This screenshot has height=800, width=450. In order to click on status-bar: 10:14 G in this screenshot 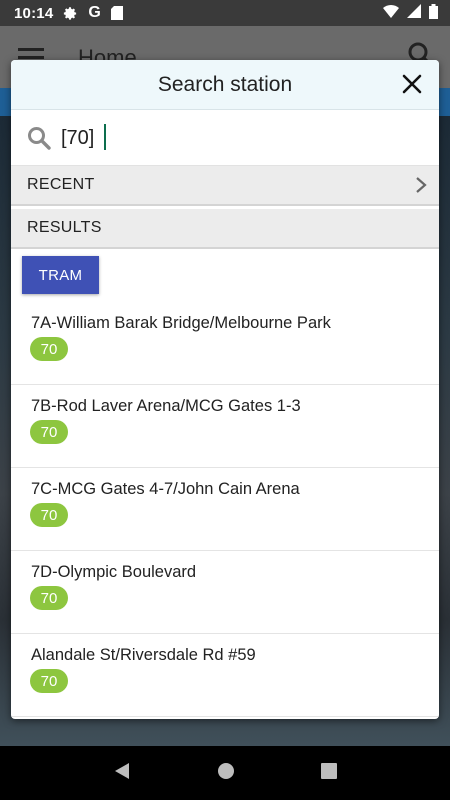, I will do `click(225, 13)`.